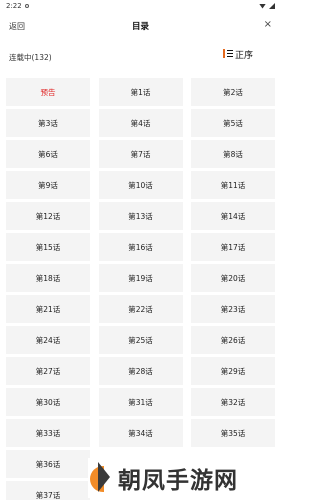 This screenshot has width=320, height=500. What do you see at coordinates (140, 278) in the screenshot?
I see `chapter-button: 第19话` at bounding box center [140, 278].